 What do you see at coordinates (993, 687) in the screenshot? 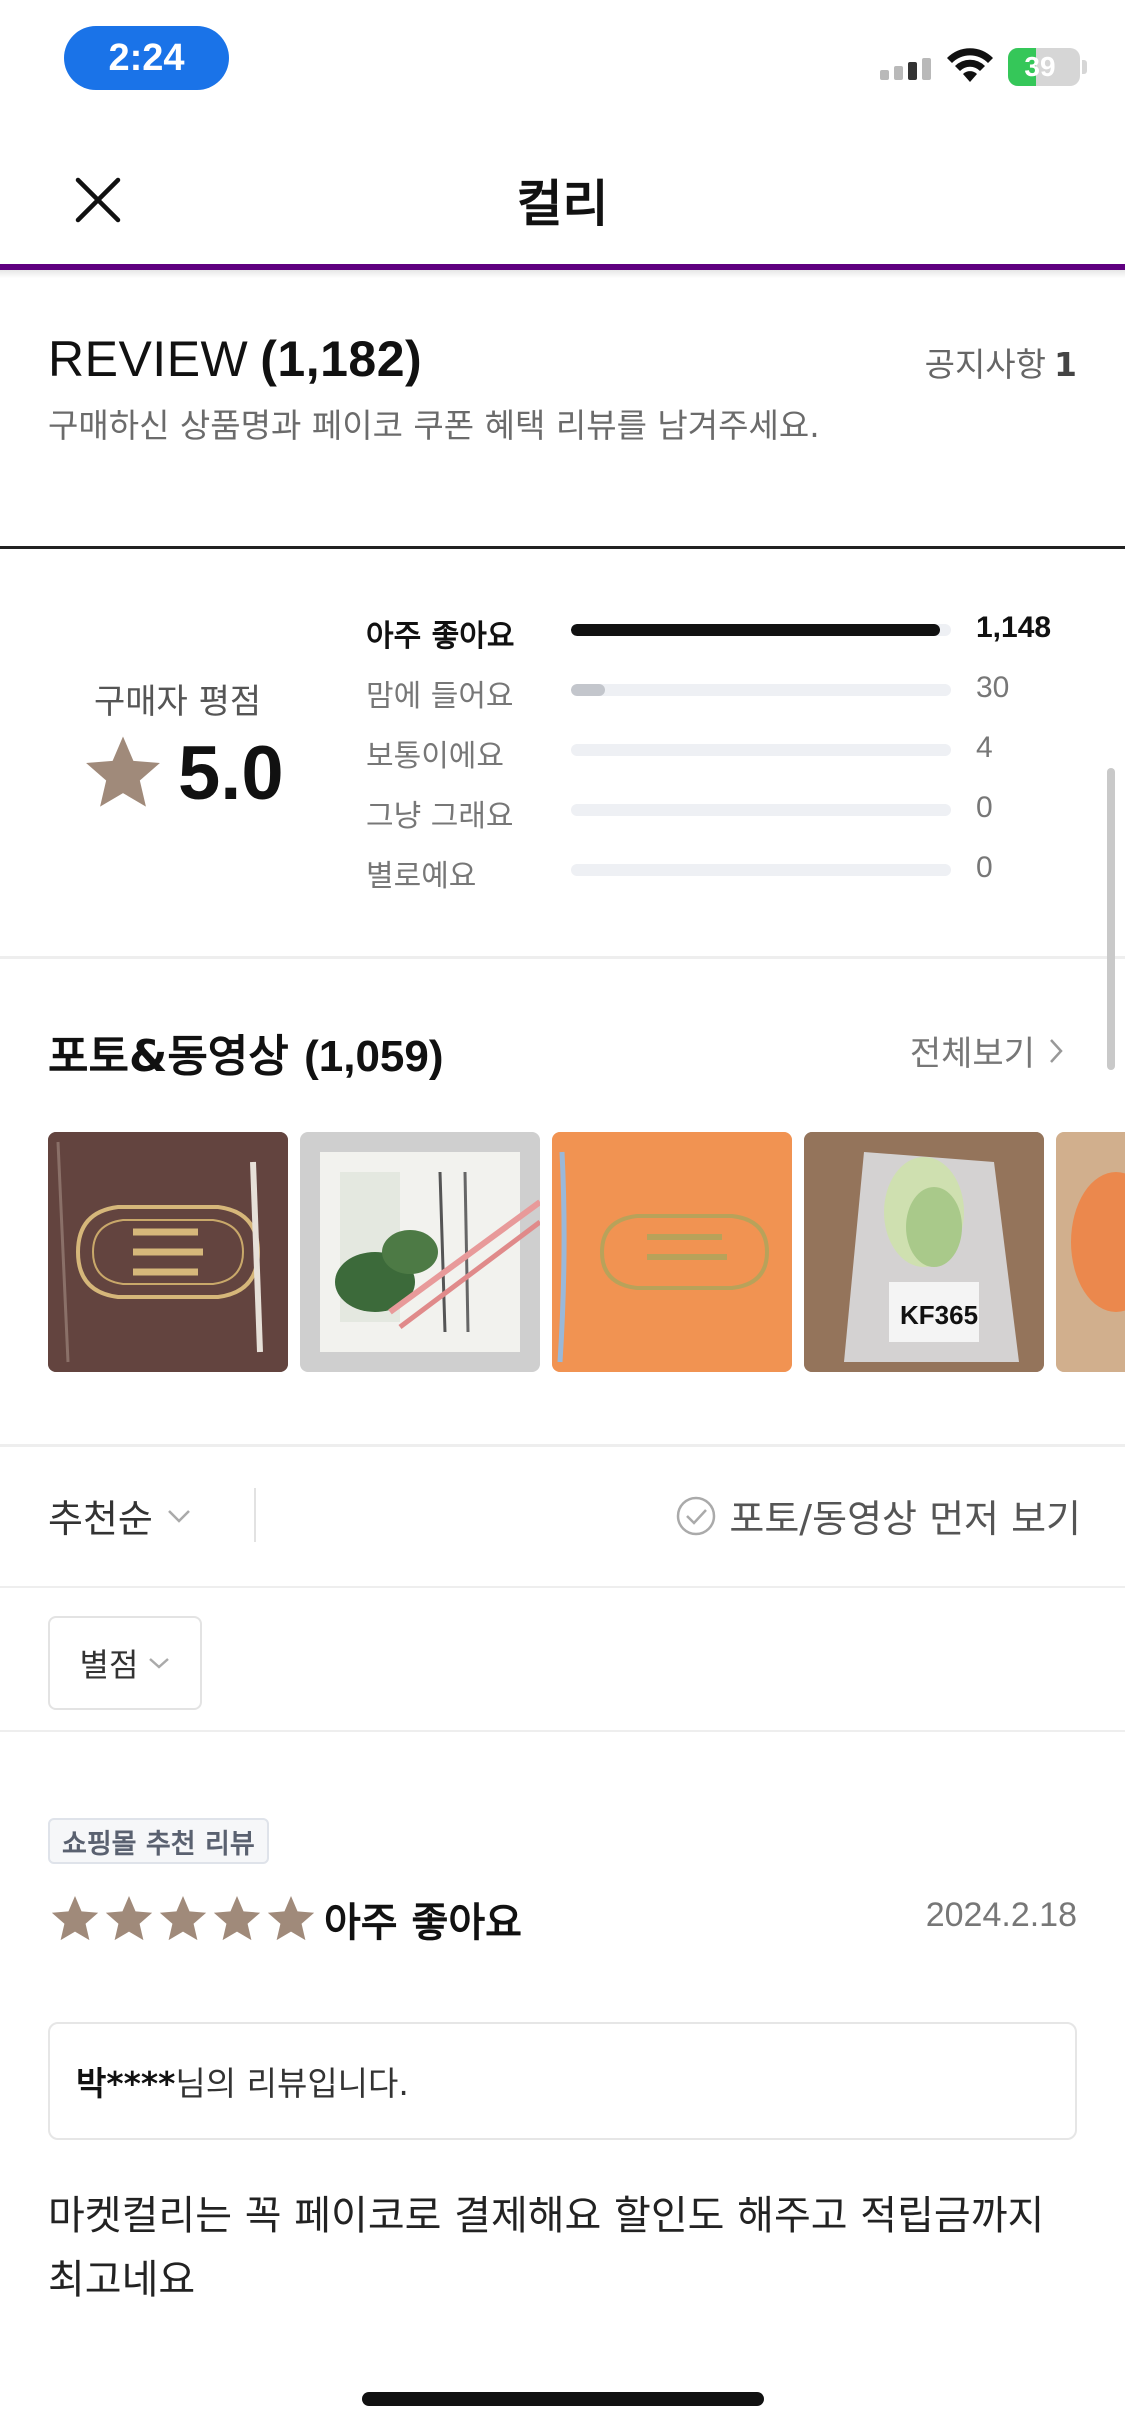
I see `distribution-count: 30` at bounding box center [993, 687].